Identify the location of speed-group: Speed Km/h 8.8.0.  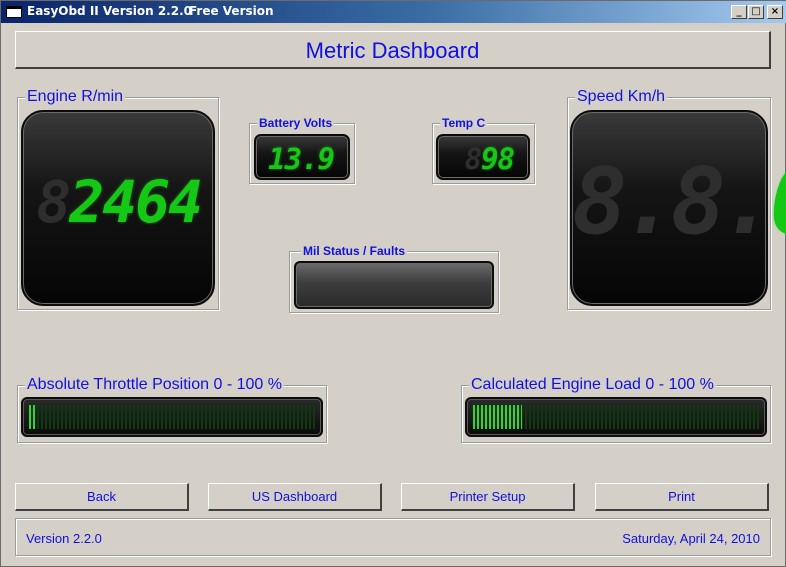
(676, 199).